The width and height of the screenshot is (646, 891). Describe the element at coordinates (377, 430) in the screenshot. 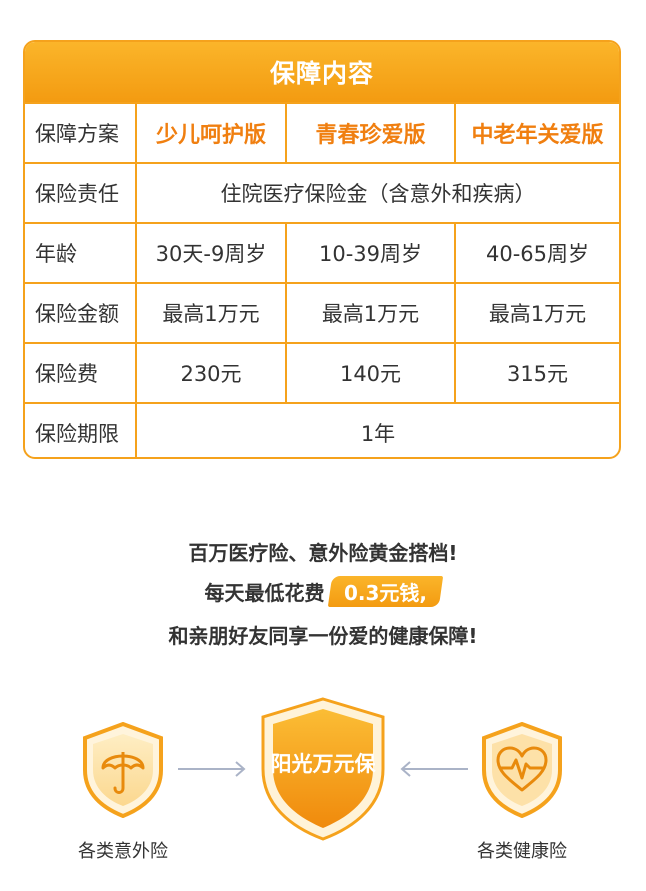

I see `term-value: 1年` at that location.